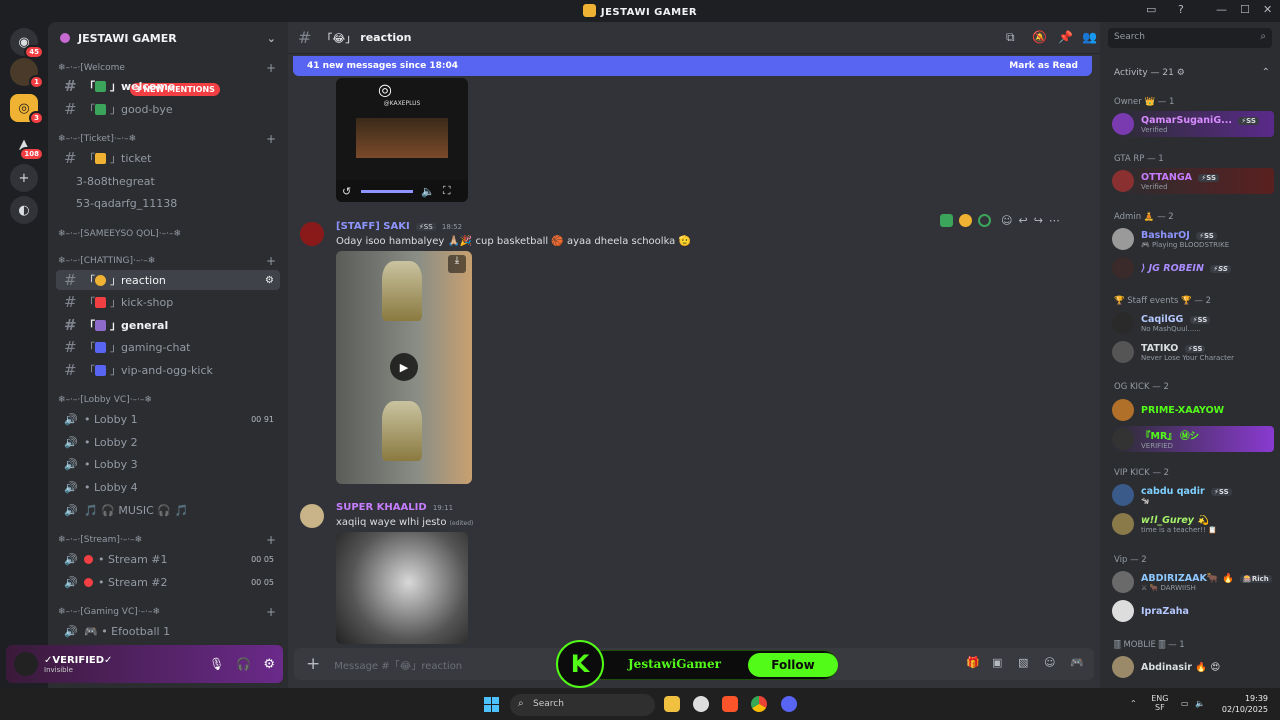 The width and height of the screenshot is (1280, 720). I want to click on tray-overflow-icon: ⌃, so click(1133, 703).